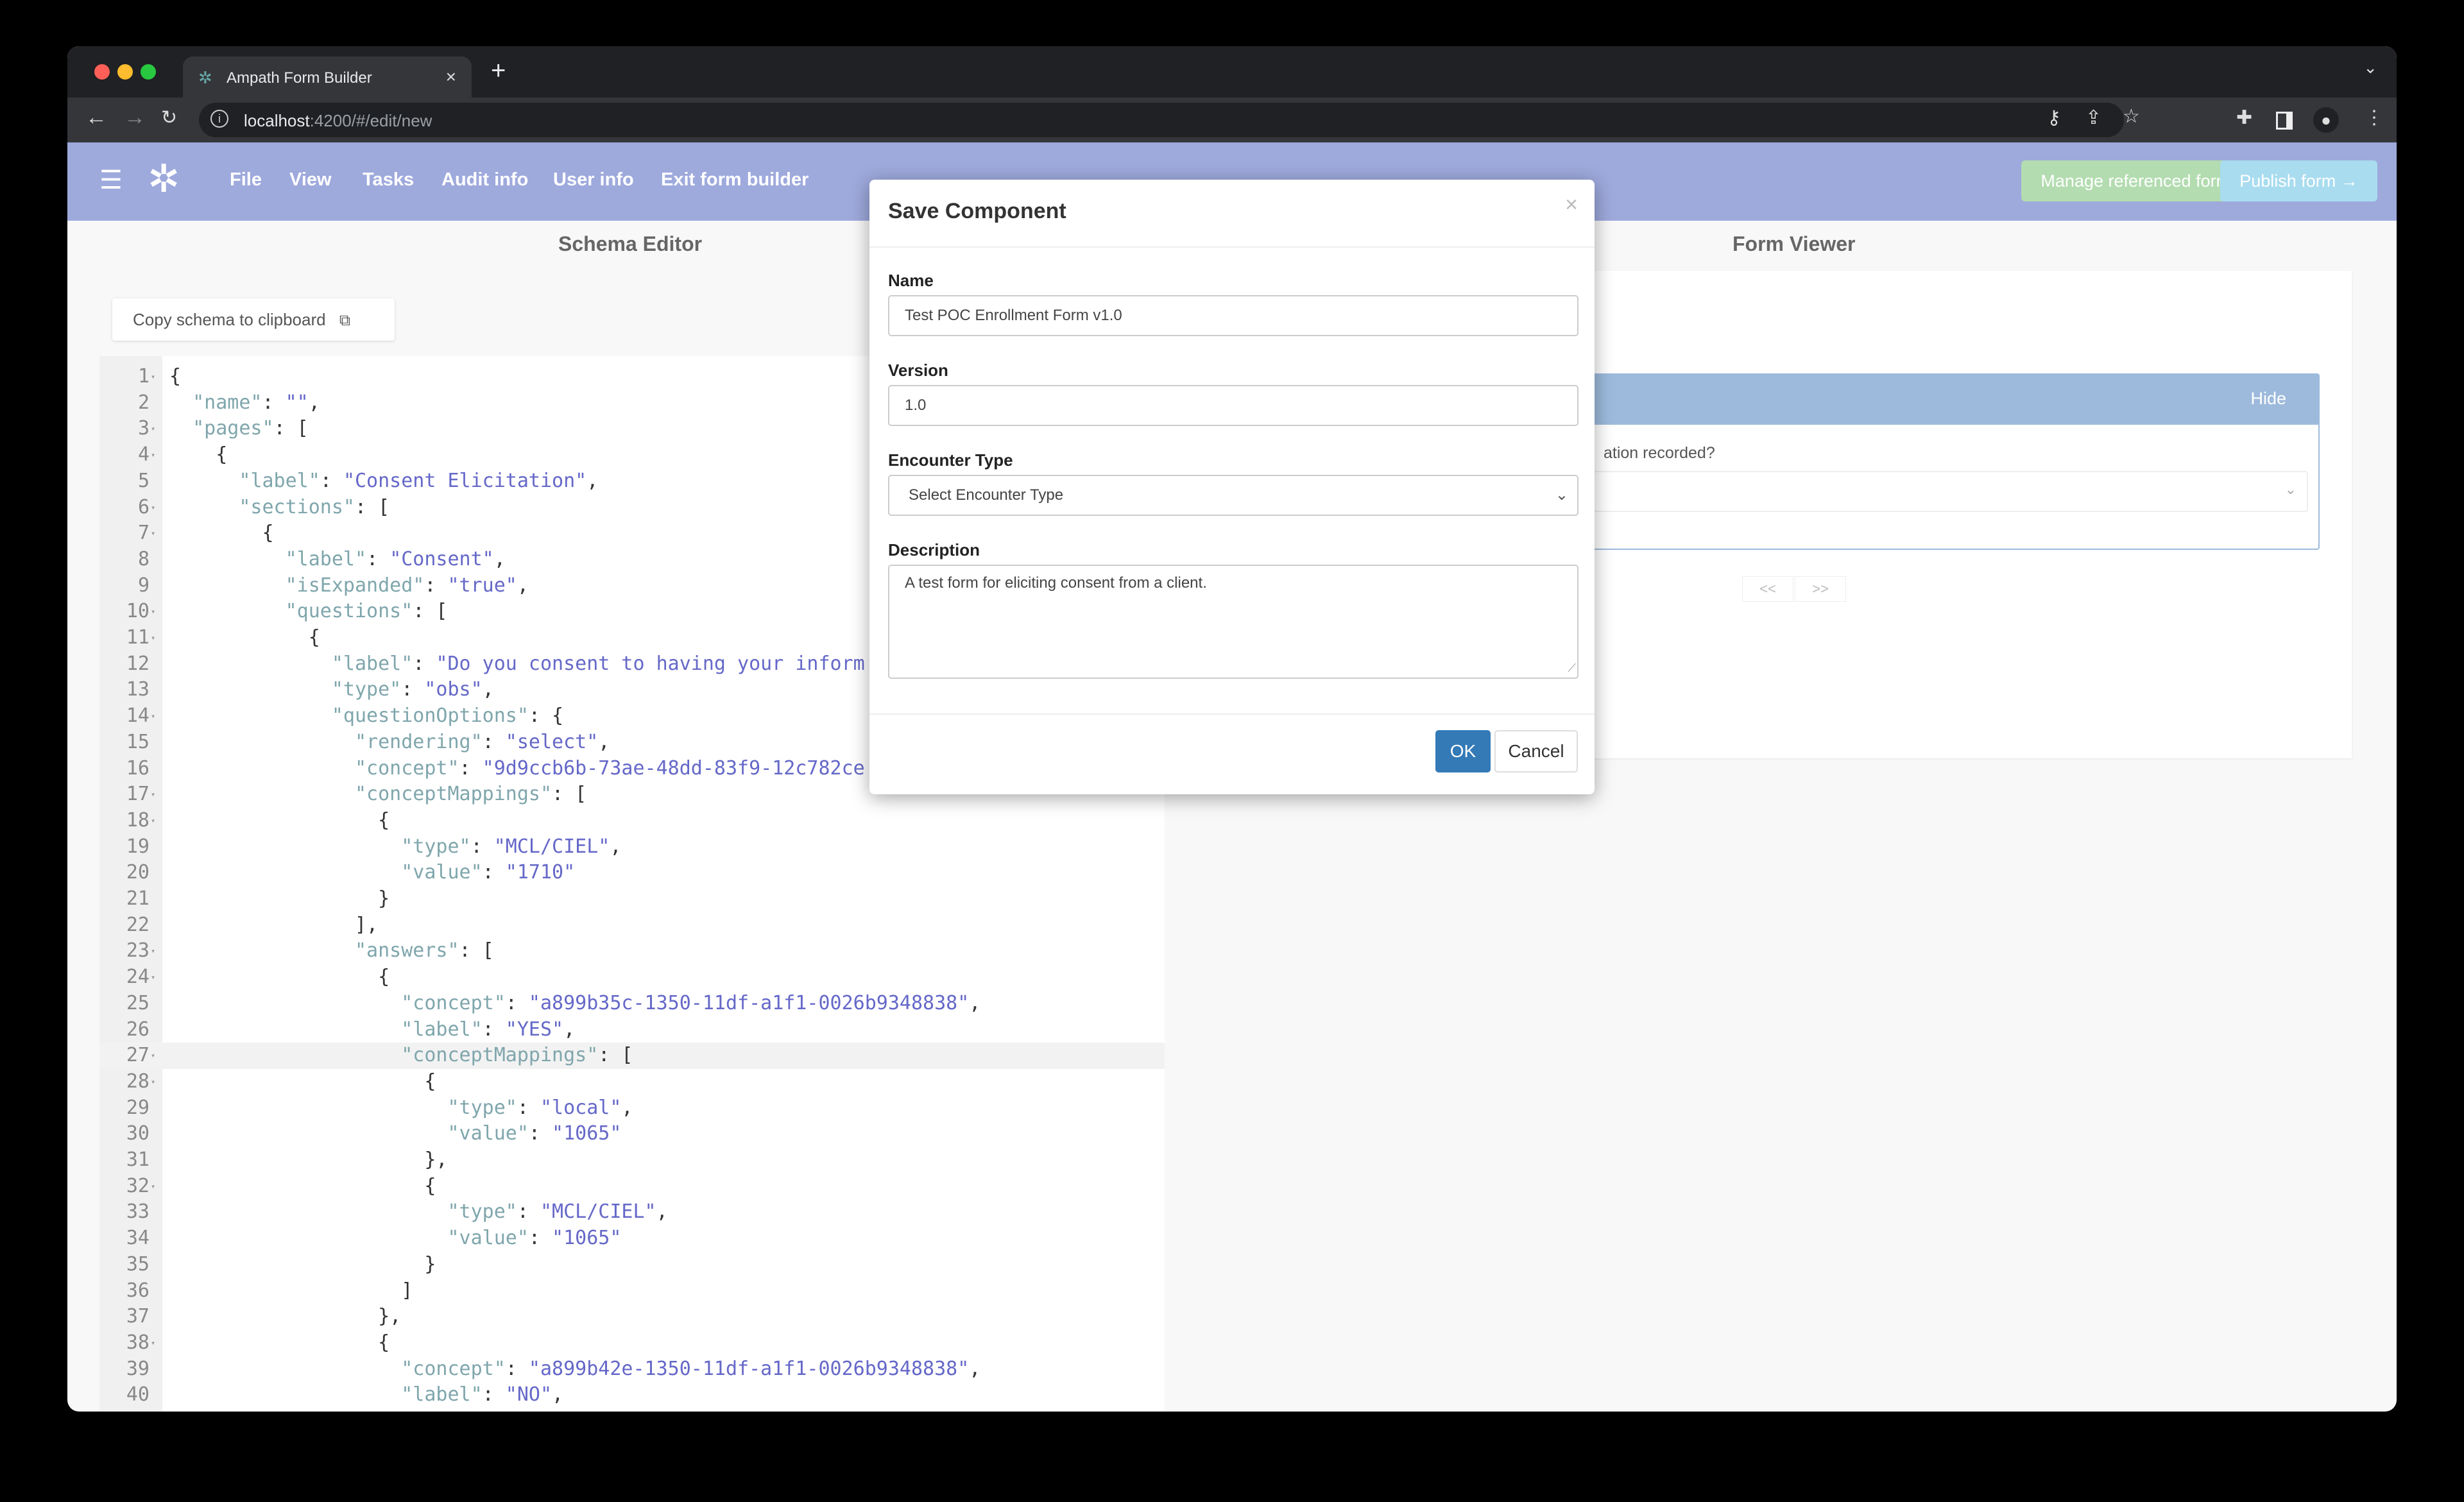  I want to click on code-line: 24 ▾ {, so click(632, 978).